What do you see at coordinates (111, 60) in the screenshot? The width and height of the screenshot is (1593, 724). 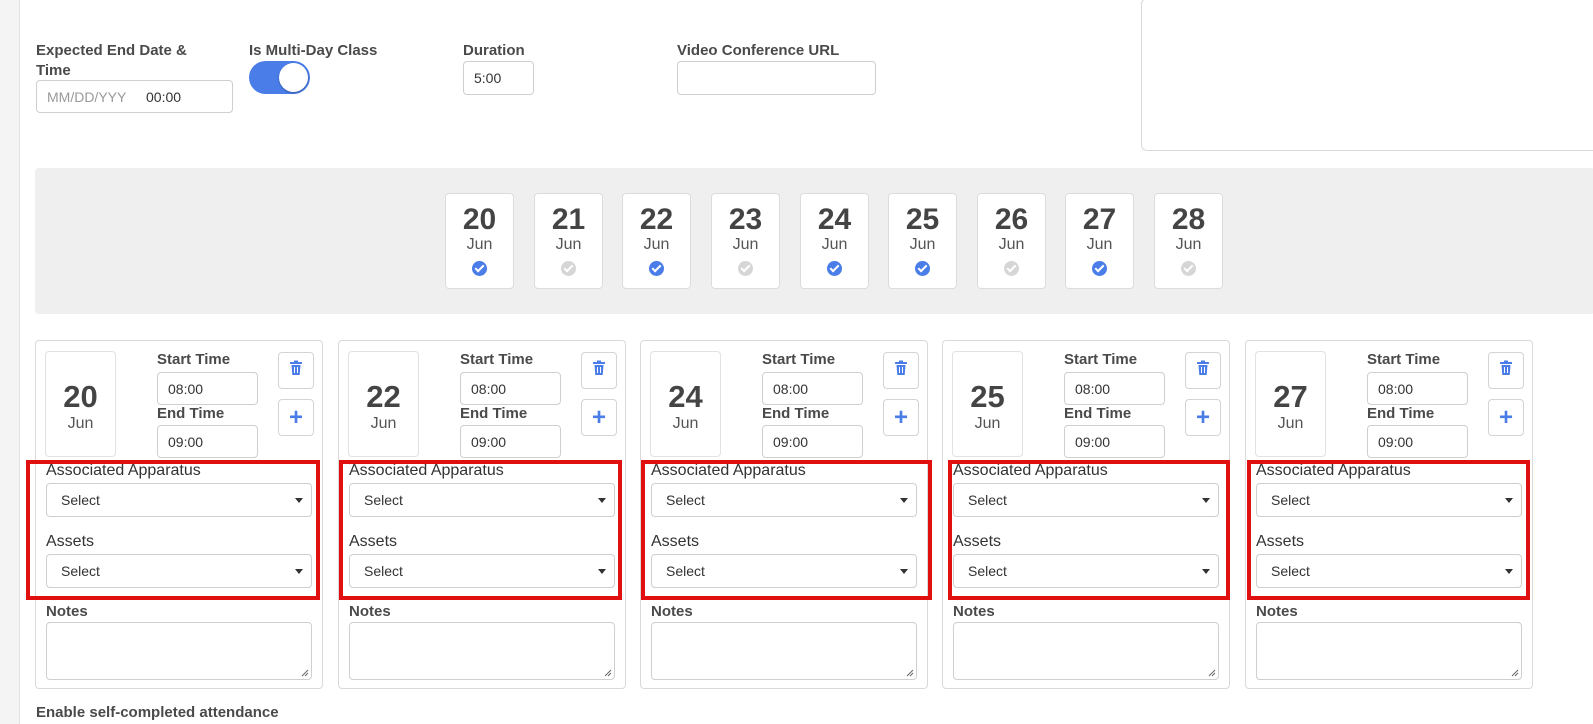 I see `end-date-label: Expected End Date & Time` at bounding box center [111, 60].